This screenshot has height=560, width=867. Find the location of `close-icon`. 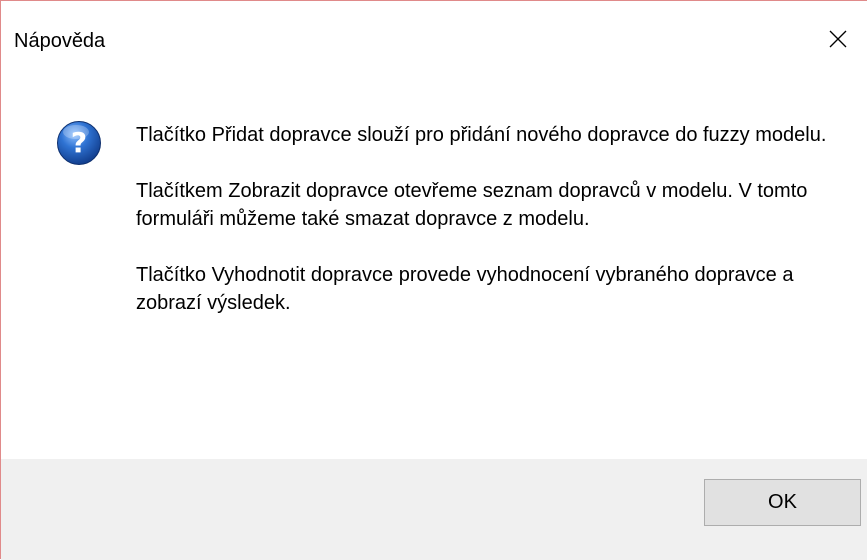

close-icon is located at coordinates (838, 39).